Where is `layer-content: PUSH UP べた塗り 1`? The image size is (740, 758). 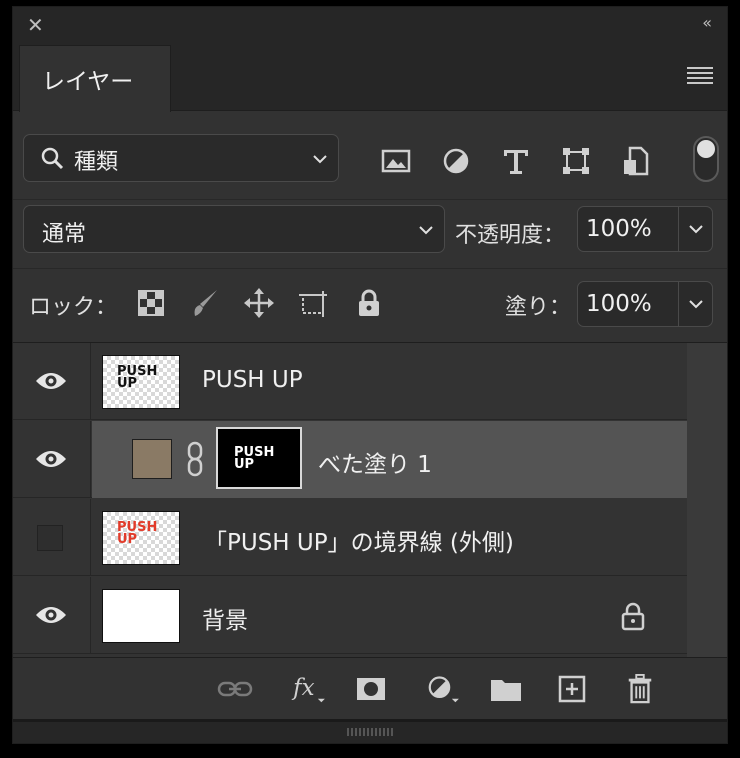 layer-content: PUSH UP べた塗り 1 is located at coordinates (389, 459).